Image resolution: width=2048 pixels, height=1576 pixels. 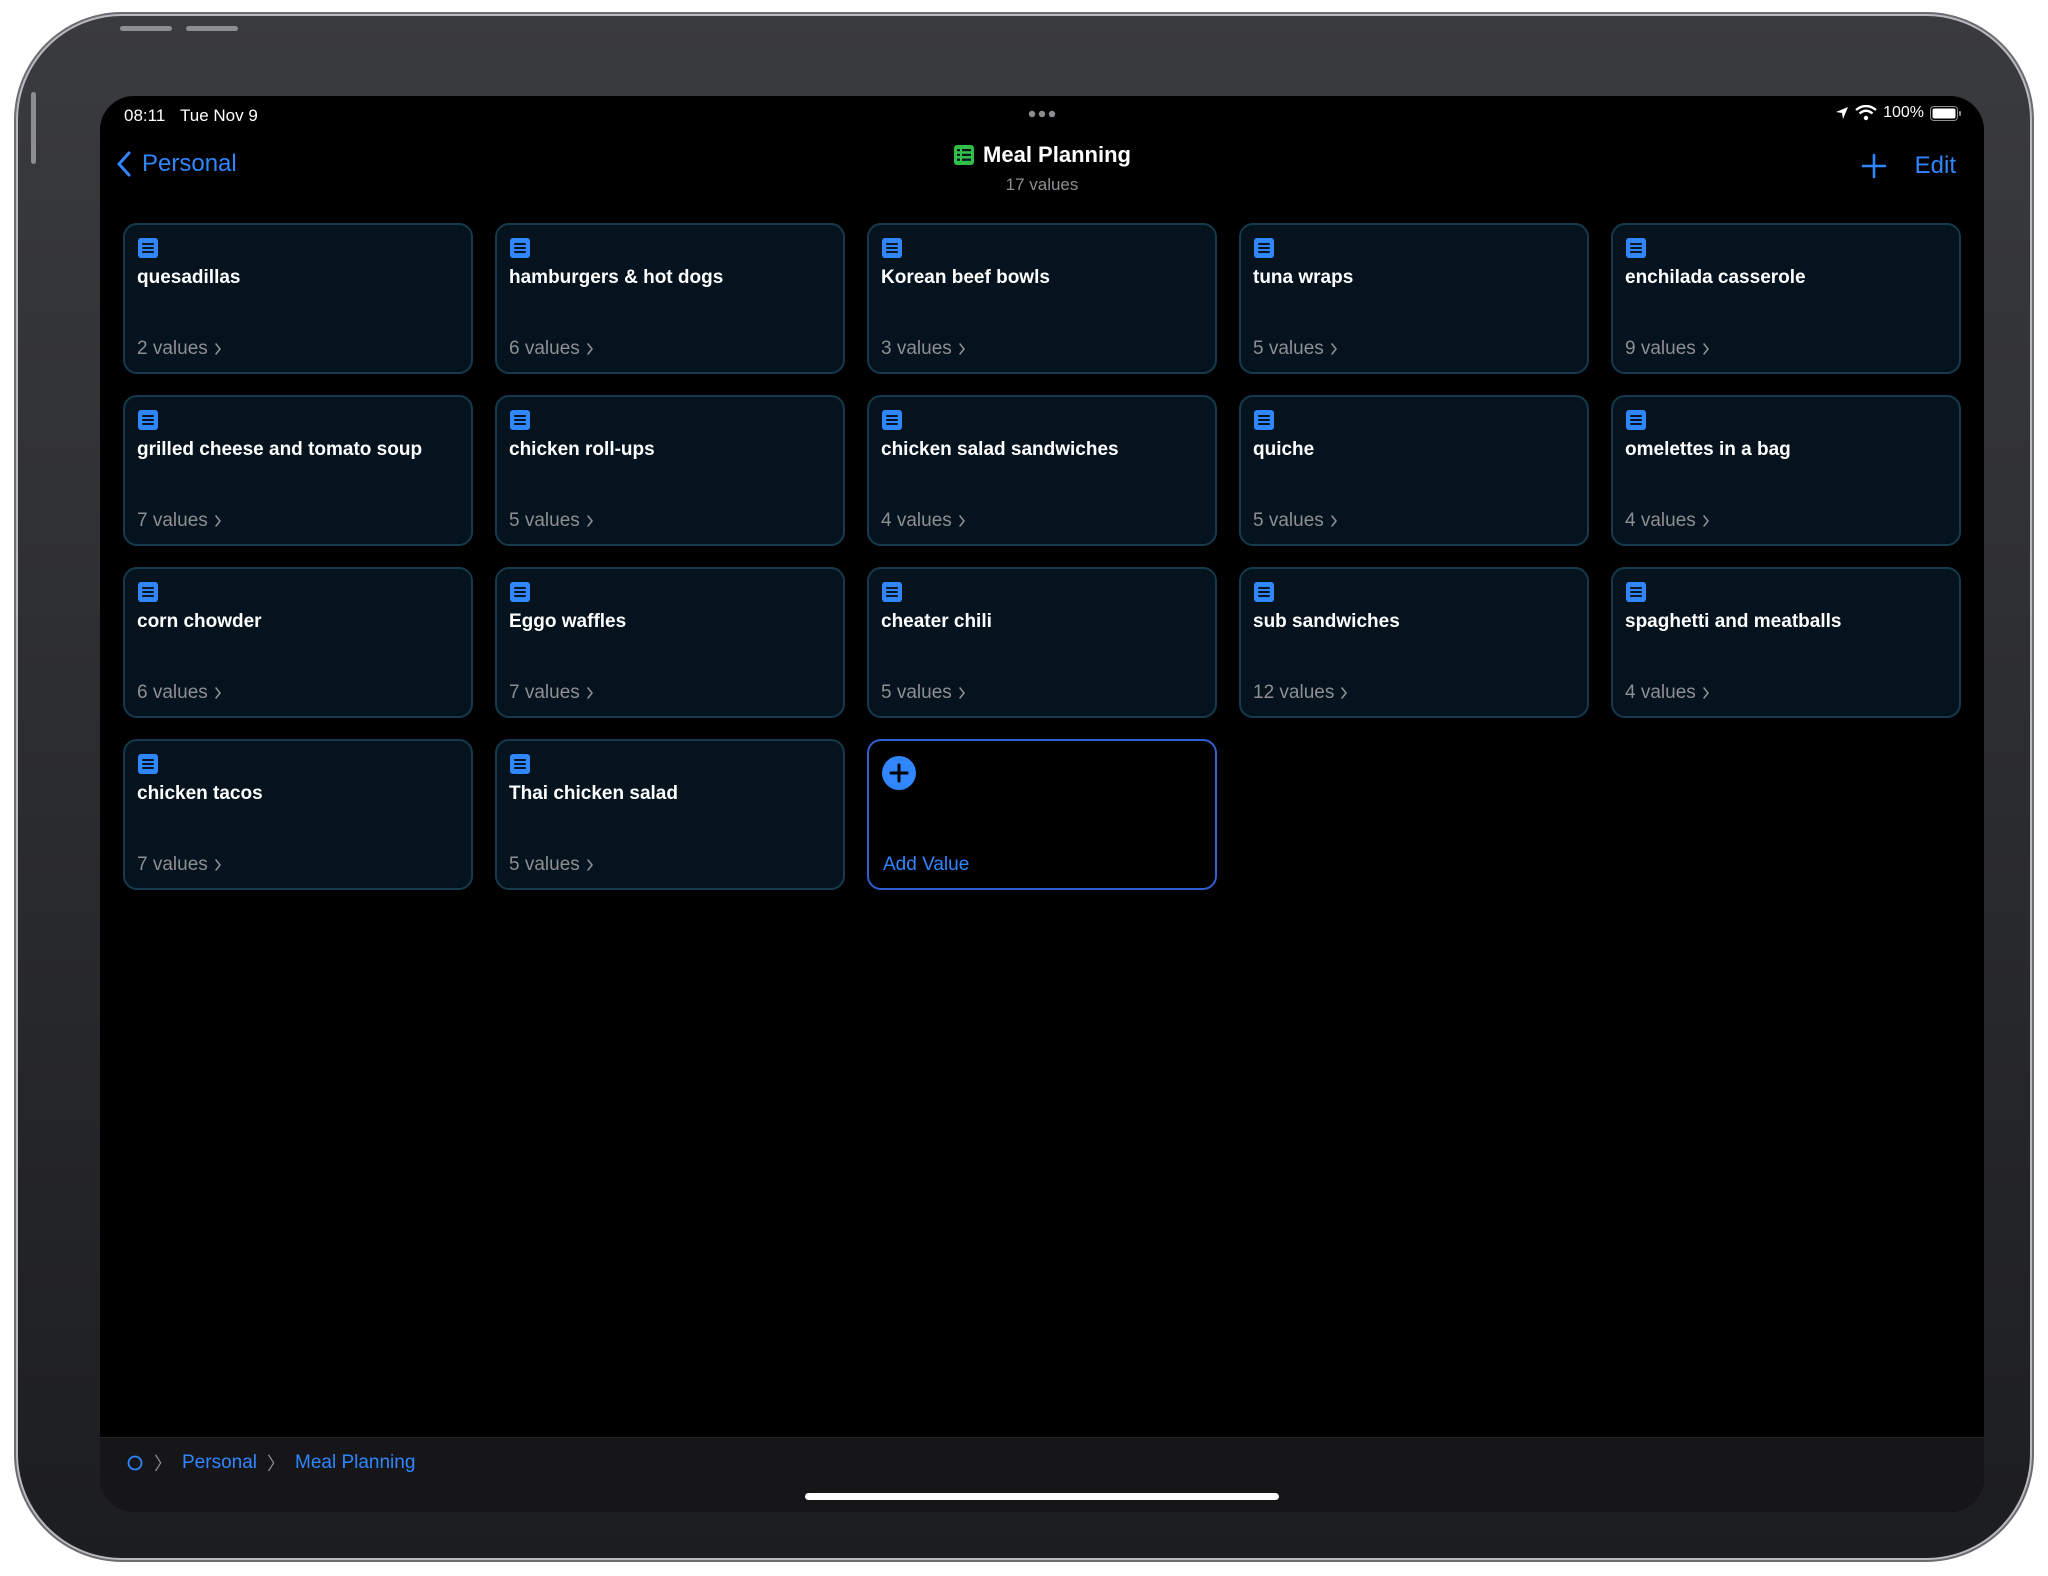 I want to click on value-card: tuna wraps 5 values, so click(x=1414, y=298).